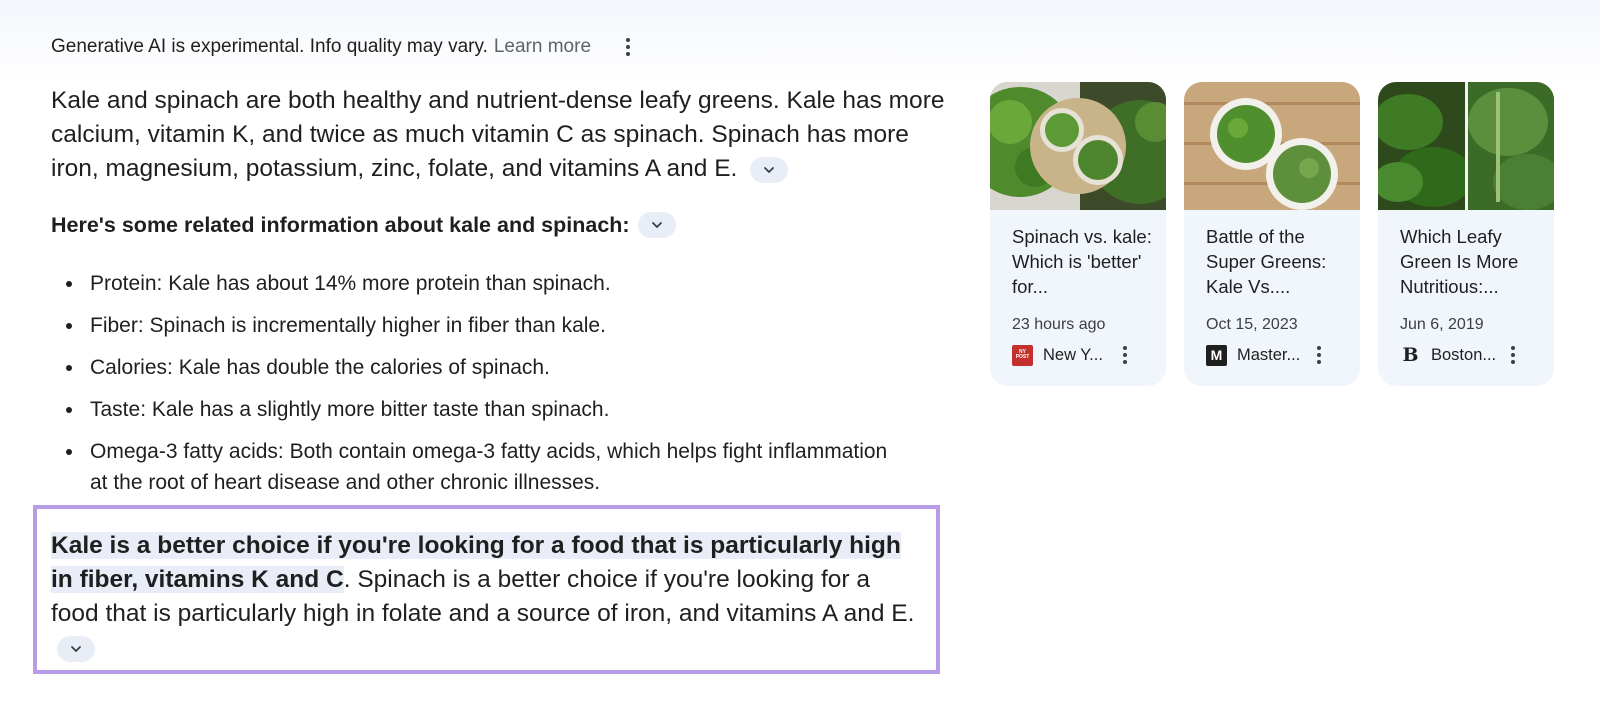 The image size is (1600, 717). What do you see at coordinates (1022, 355) in the screenshot?
I see `new-york-post-favicon-icon: NY POST` at bounding box center [1022, 355].